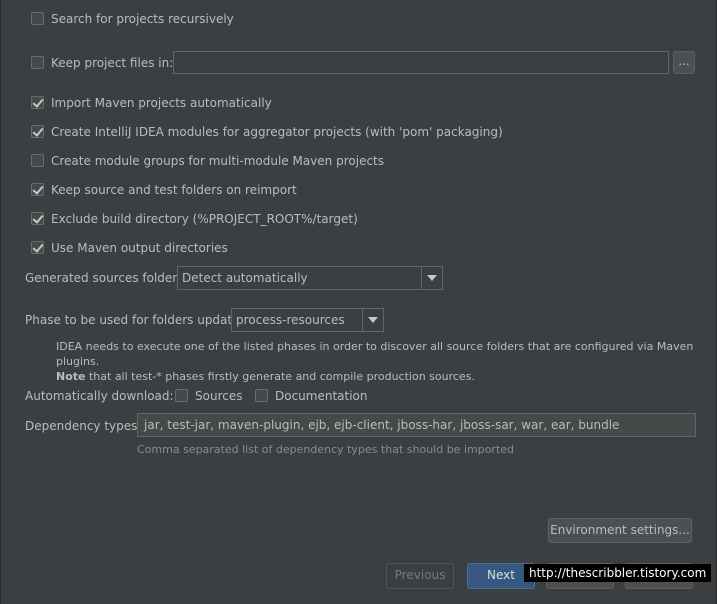 This screenshot has height=604, width=717. I want to click on download-label: Automatically download:, so click(99, 396).